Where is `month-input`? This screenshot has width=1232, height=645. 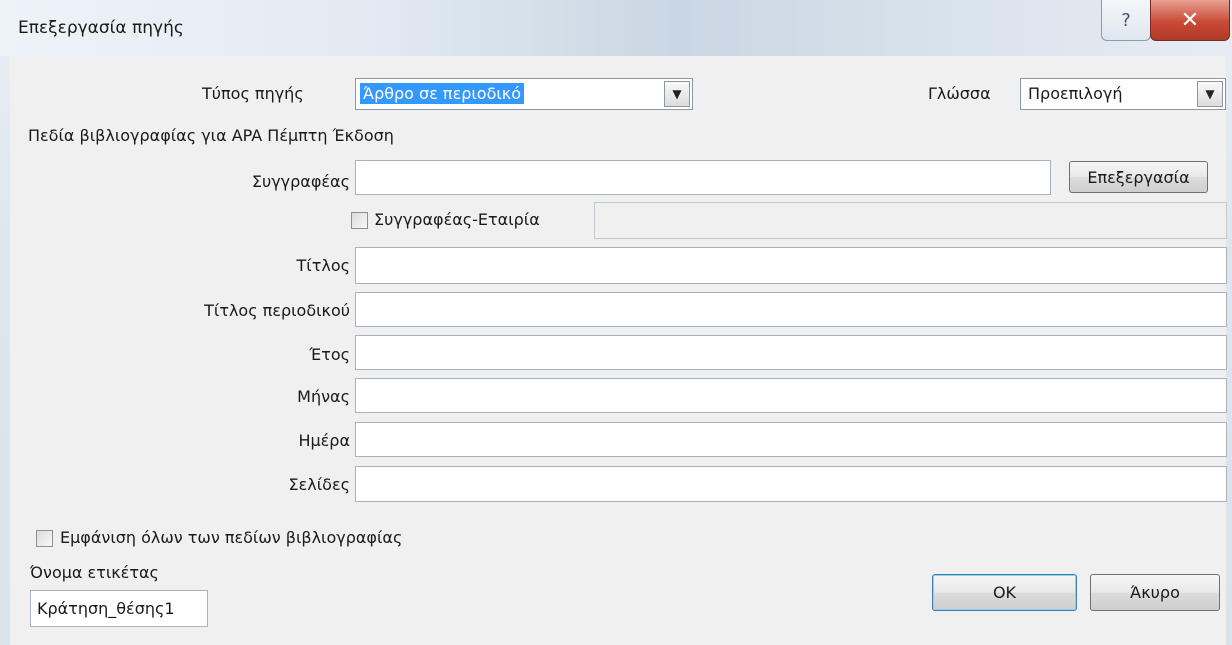 month-input is located at coordinates (791, 395).